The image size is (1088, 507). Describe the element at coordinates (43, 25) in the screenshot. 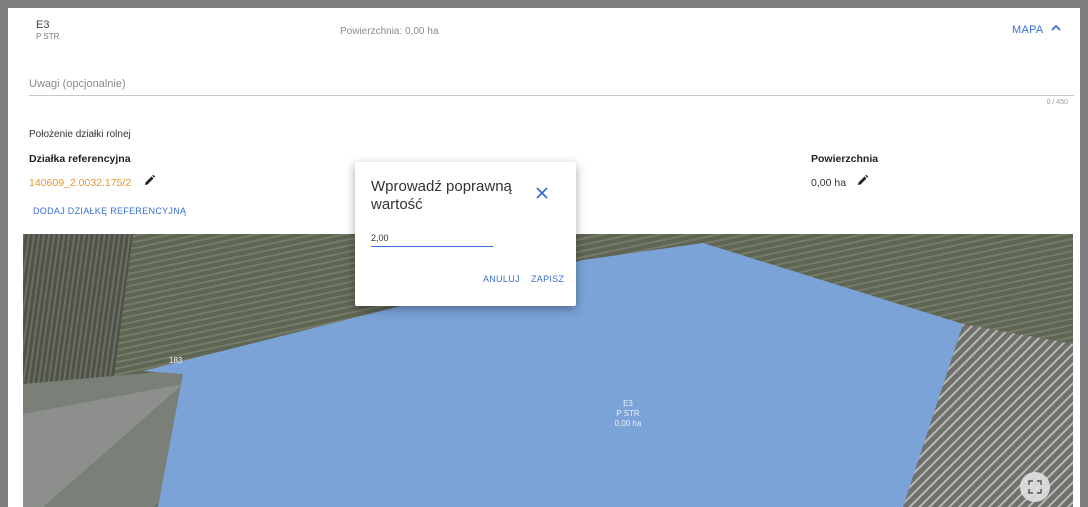

I see `parcel-code: E3` at that location.